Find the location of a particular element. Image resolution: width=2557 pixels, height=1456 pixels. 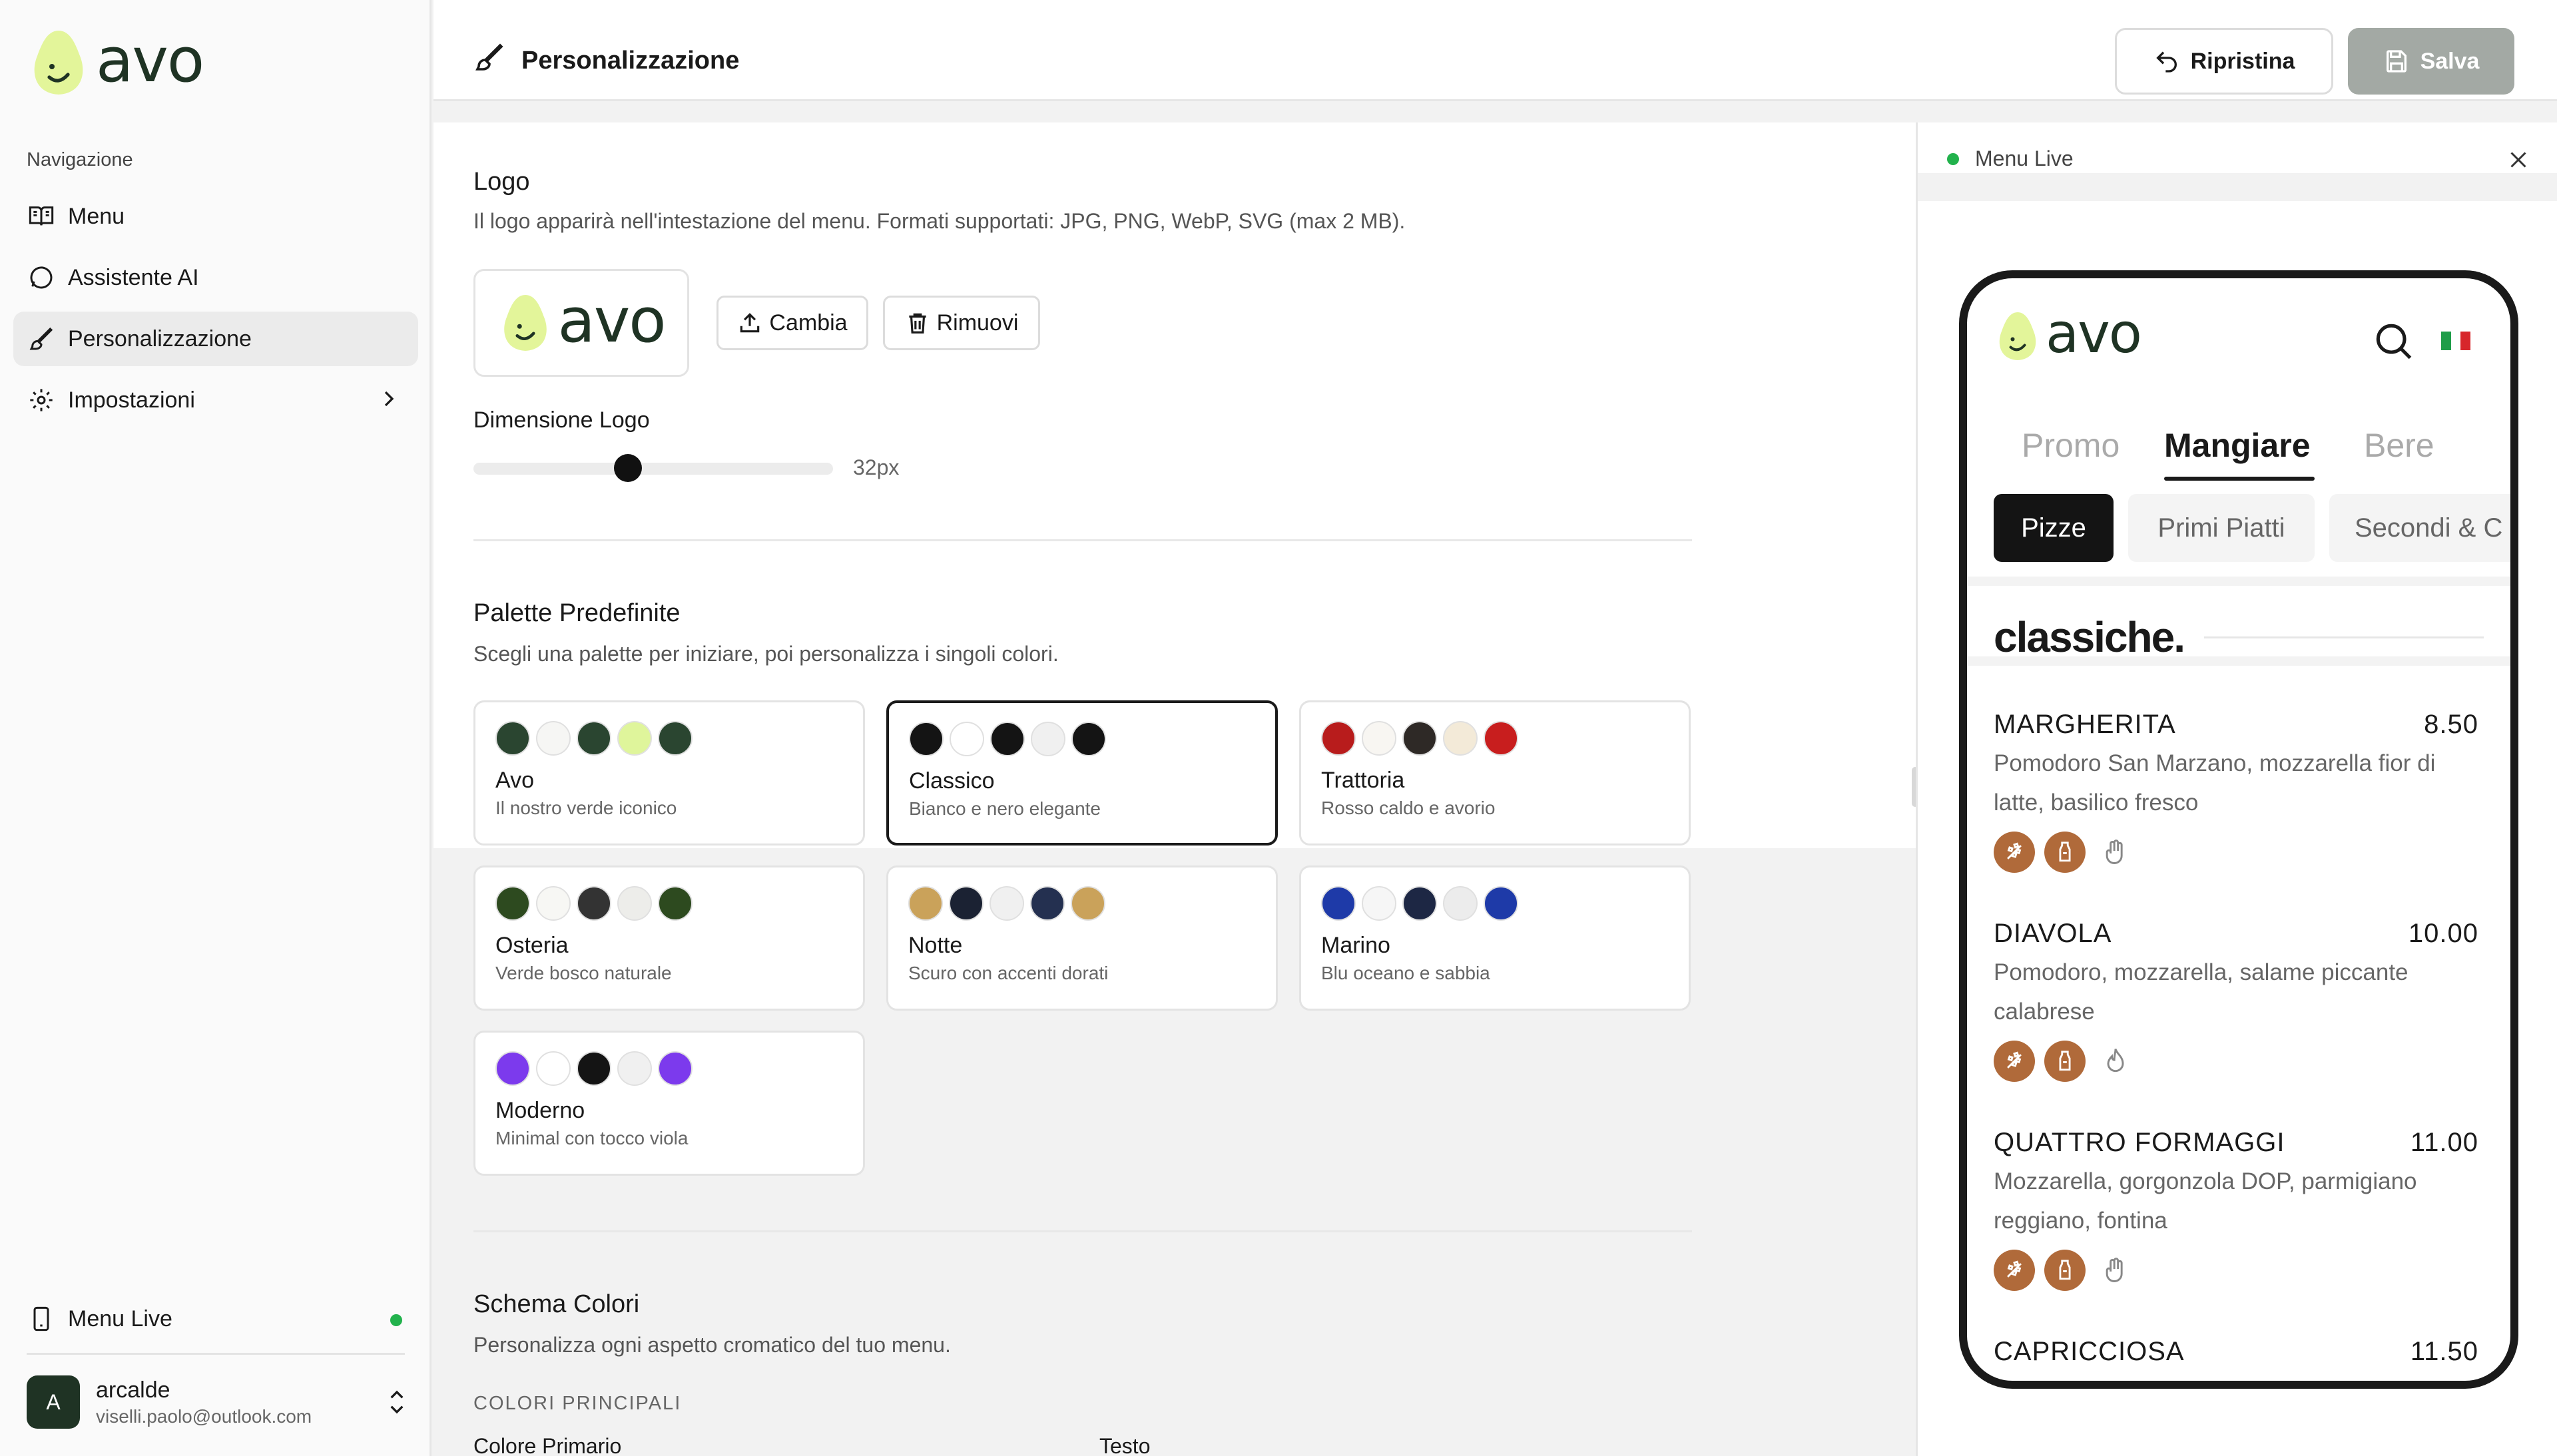

message-circle-icon is located at coordinates (41, 277).